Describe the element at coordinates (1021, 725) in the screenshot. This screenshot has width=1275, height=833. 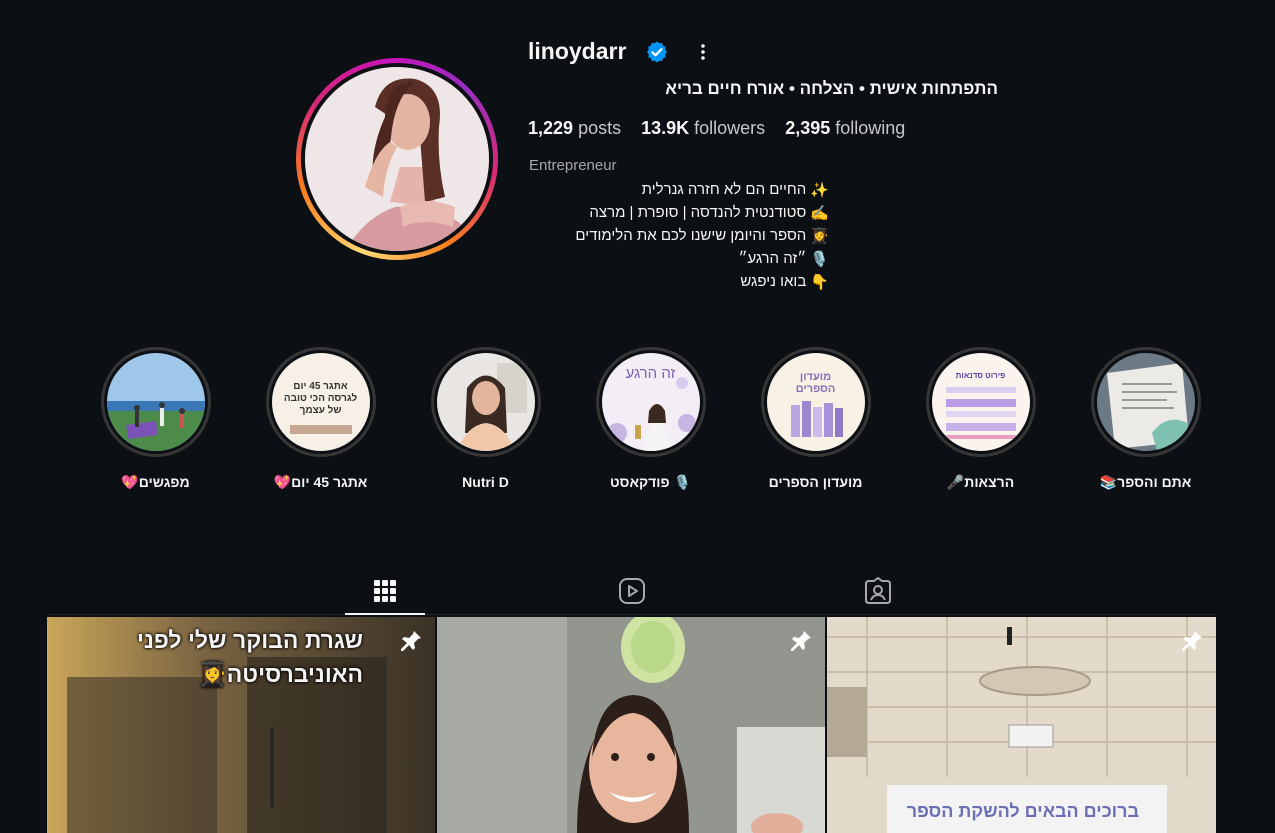
I see `post-tile: ברוכים הבאים להשקת הספר` at that location.